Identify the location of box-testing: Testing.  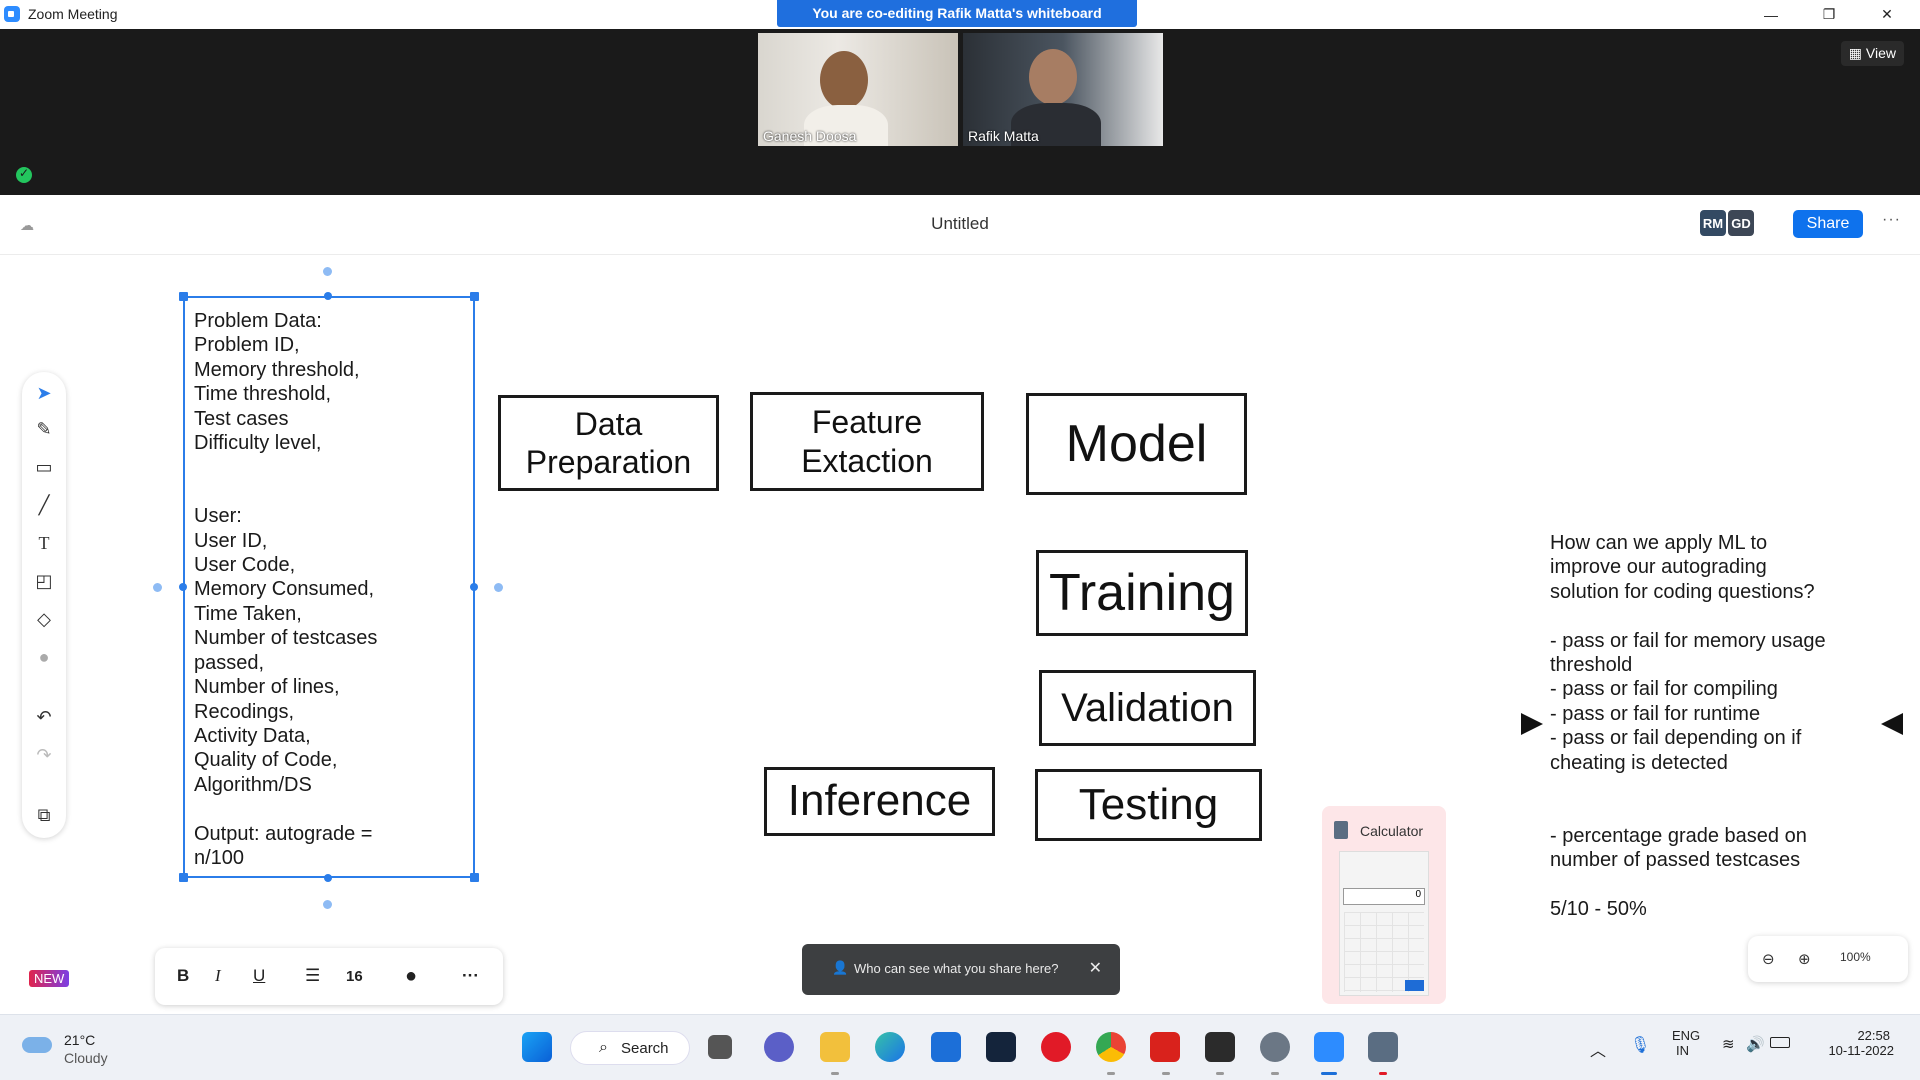
(1148, 805).